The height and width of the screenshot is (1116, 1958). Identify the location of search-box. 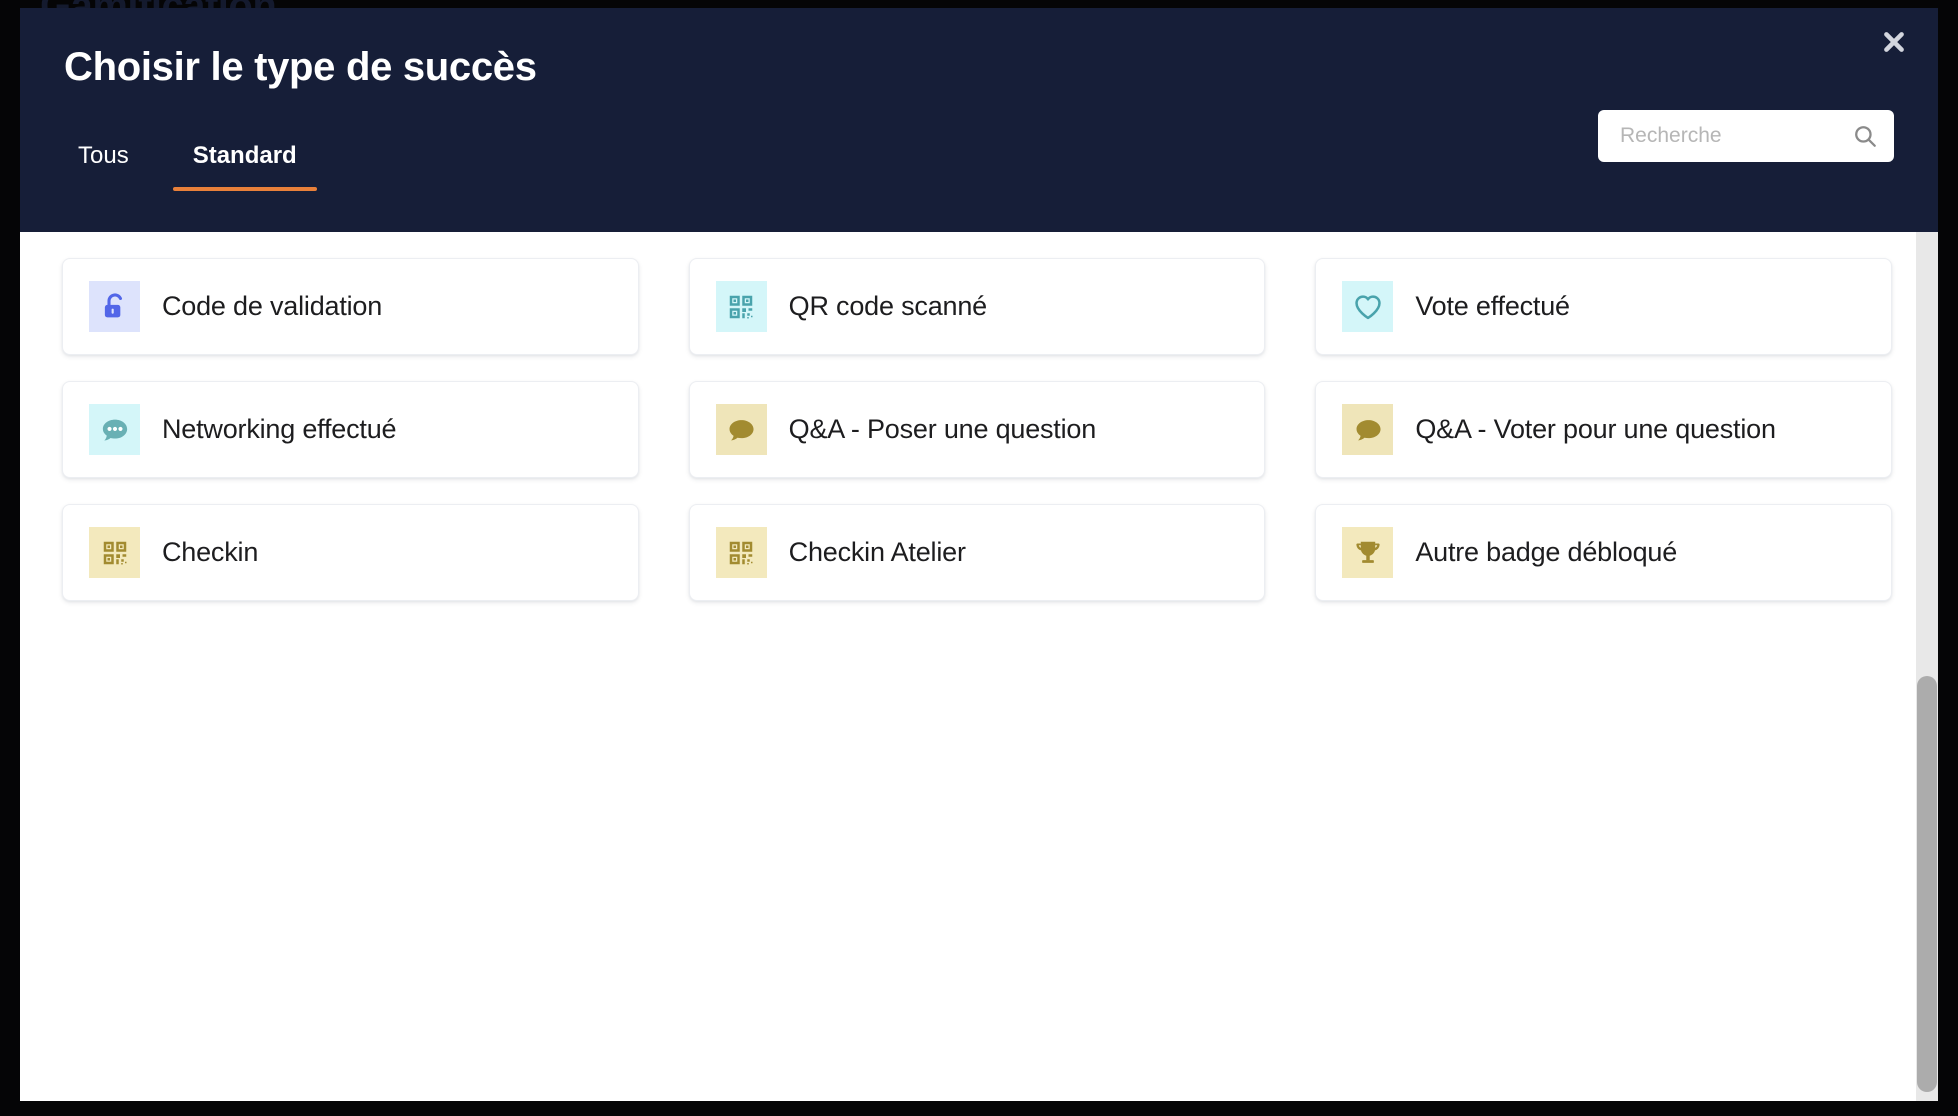
(1746, 136).